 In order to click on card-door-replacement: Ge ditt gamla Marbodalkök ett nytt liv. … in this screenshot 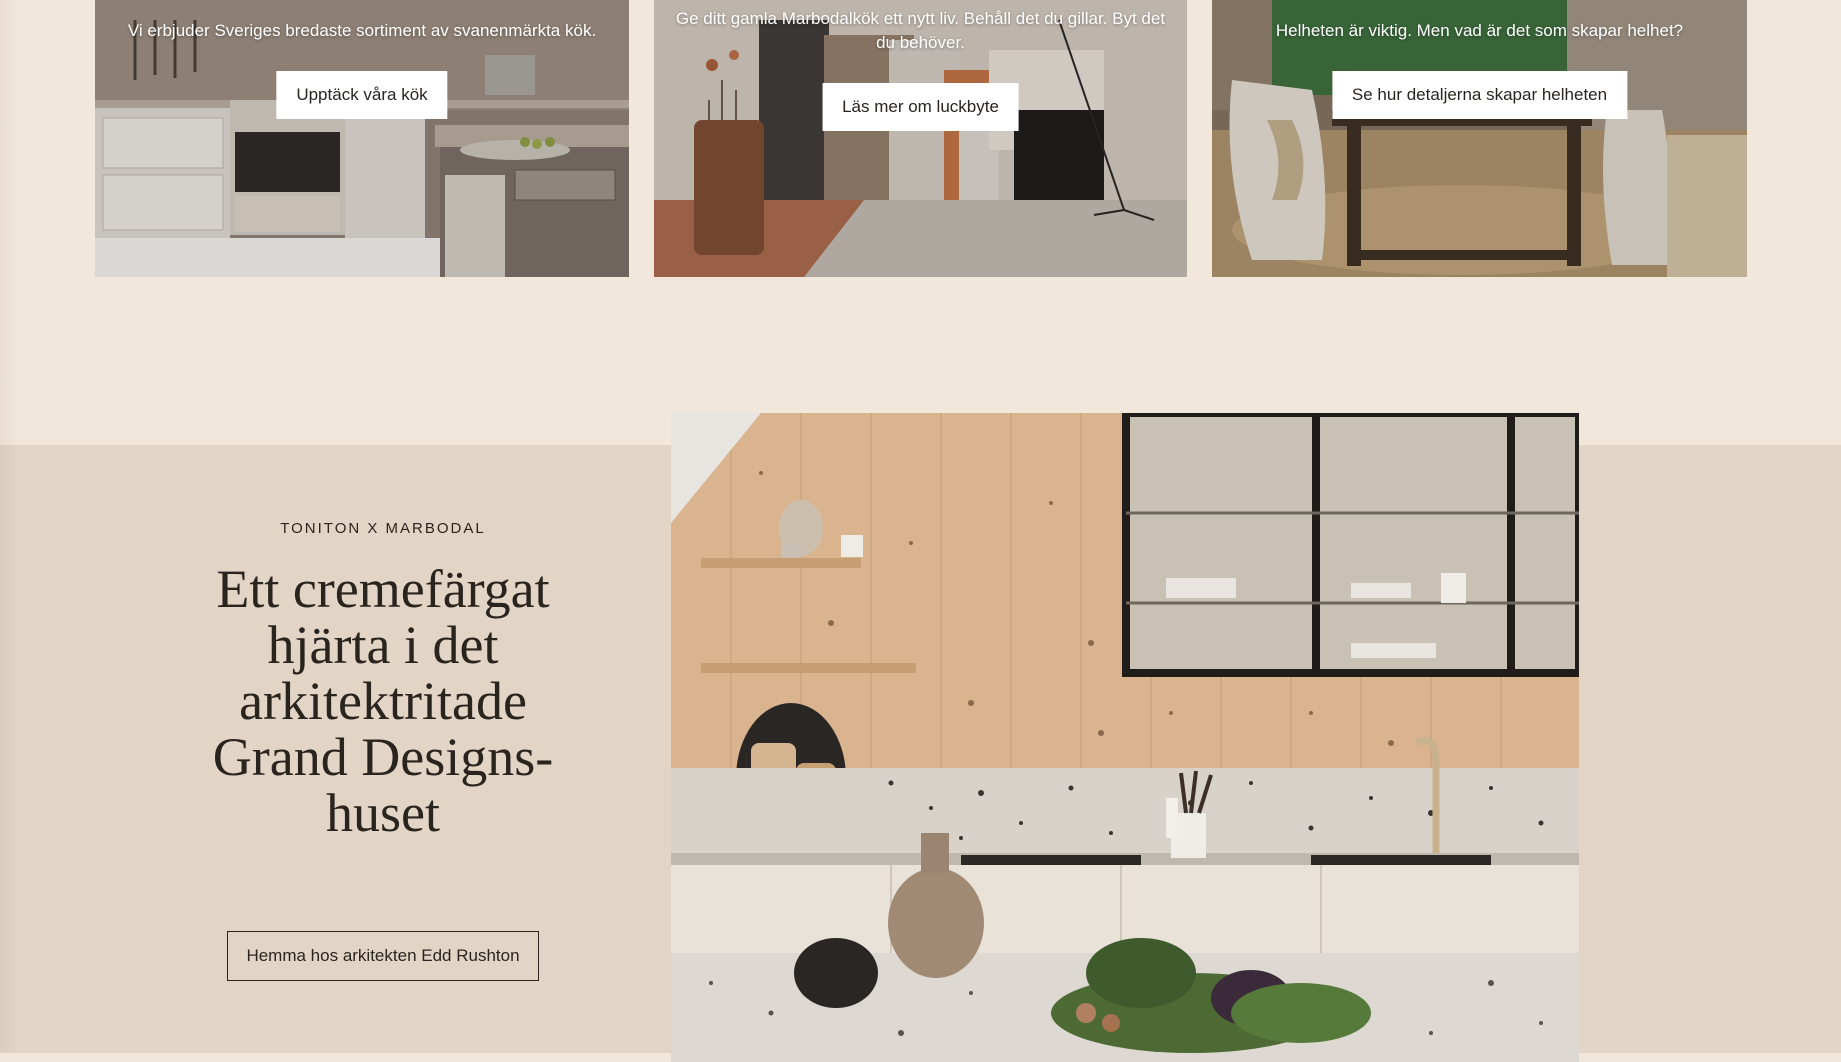, I will do `click(920, 138)`.